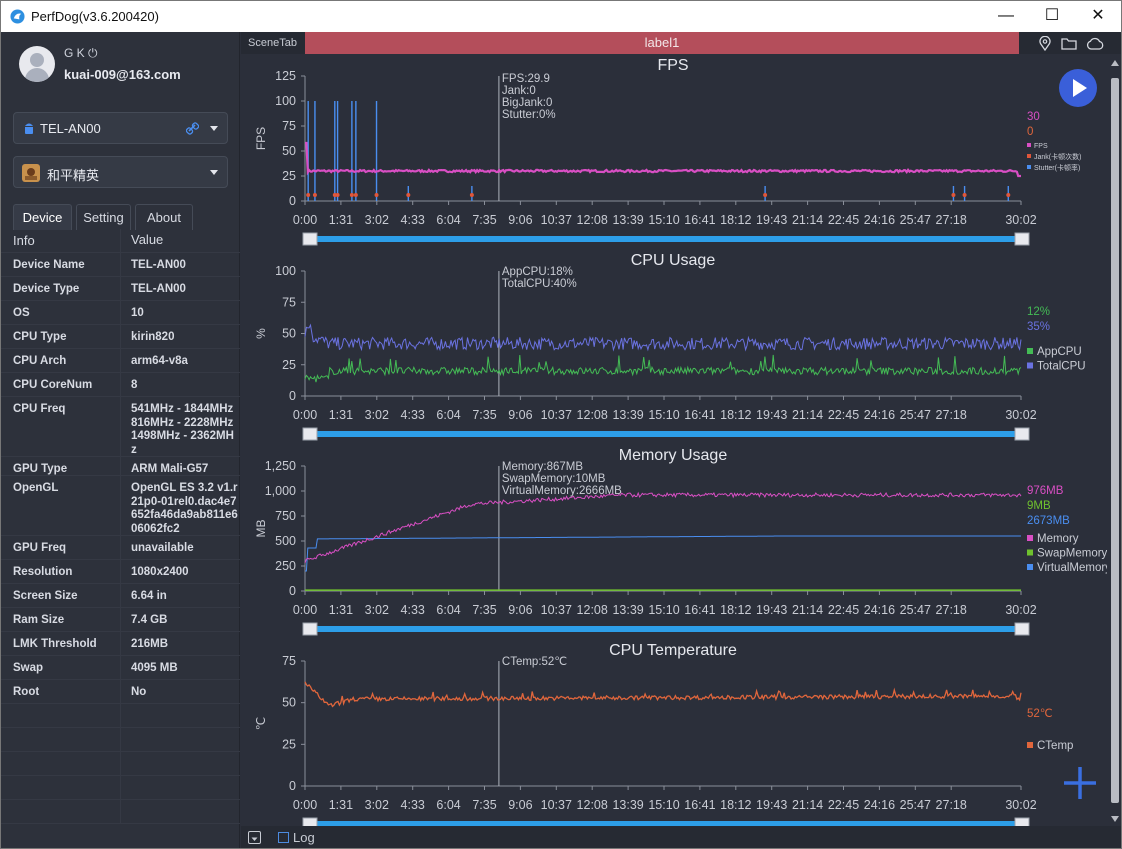 The width and height of the screenshot is (1122, 849). I want to click on log-checkbox, so click(283, 837).